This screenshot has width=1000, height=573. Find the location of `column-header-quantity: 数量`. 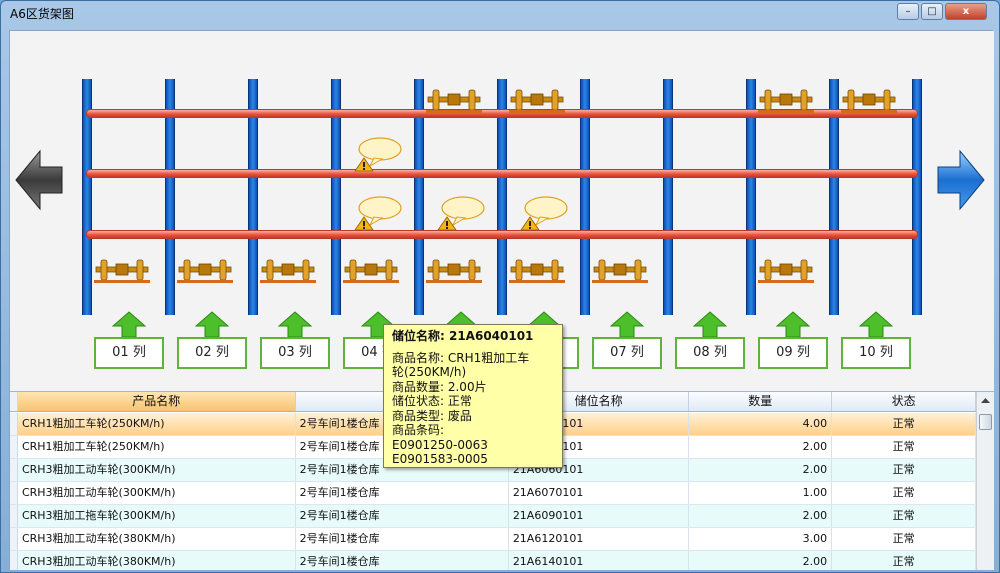

column-header-quantity: 数量 is located at coordinates (761, 401).